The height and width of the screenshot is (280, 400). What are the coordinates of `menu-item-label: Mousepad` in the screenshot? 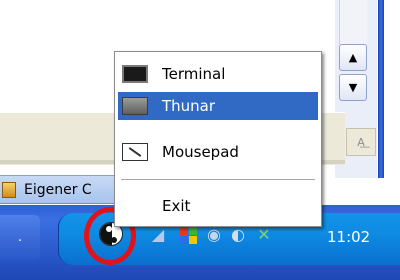 It's located at (200, 152).